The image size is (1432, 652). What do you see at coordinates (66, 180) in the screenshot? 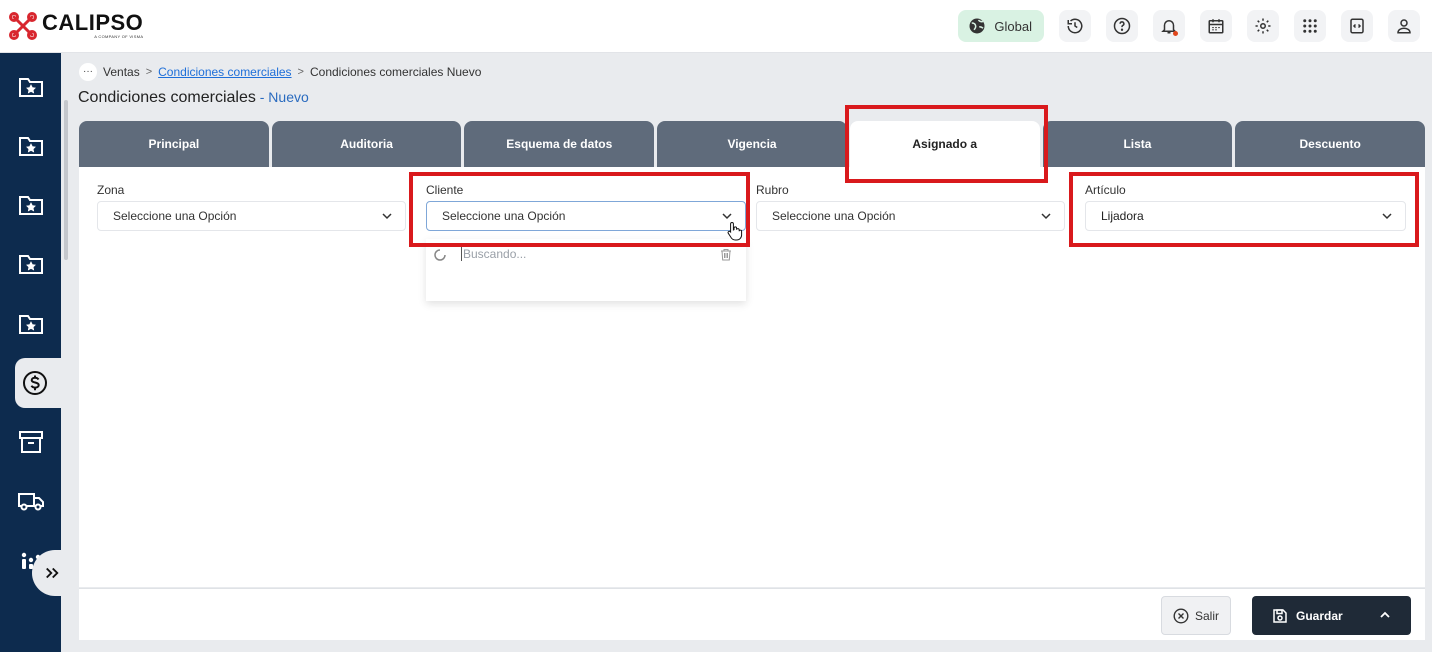
I see `sidebar-scrollbar` at bounding box center [66, 180].